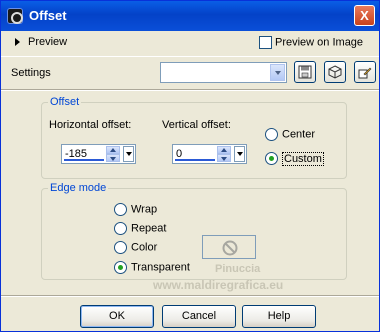  I want to click on offset-group-title: Offset, so click(65, 102).